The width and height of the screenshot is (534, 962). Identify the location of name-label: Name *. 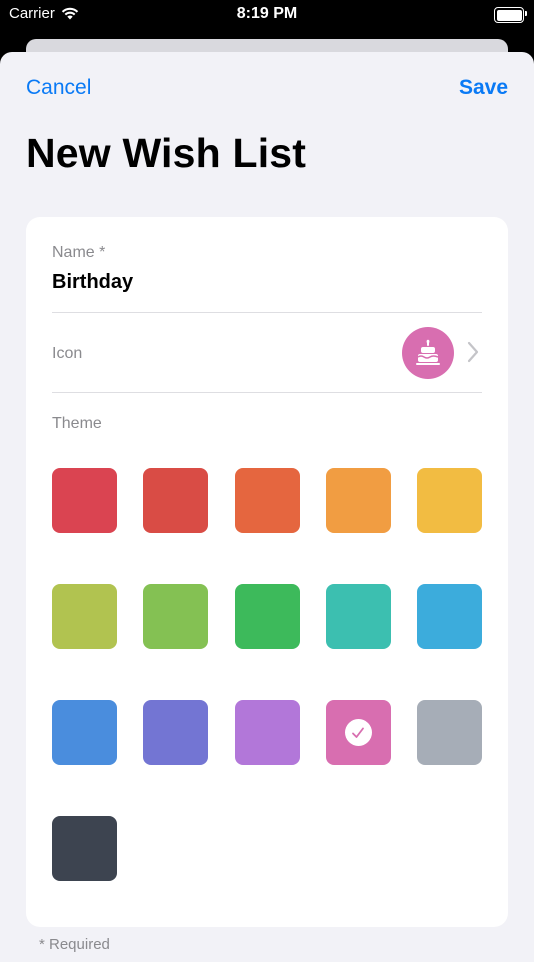
(79, 252).